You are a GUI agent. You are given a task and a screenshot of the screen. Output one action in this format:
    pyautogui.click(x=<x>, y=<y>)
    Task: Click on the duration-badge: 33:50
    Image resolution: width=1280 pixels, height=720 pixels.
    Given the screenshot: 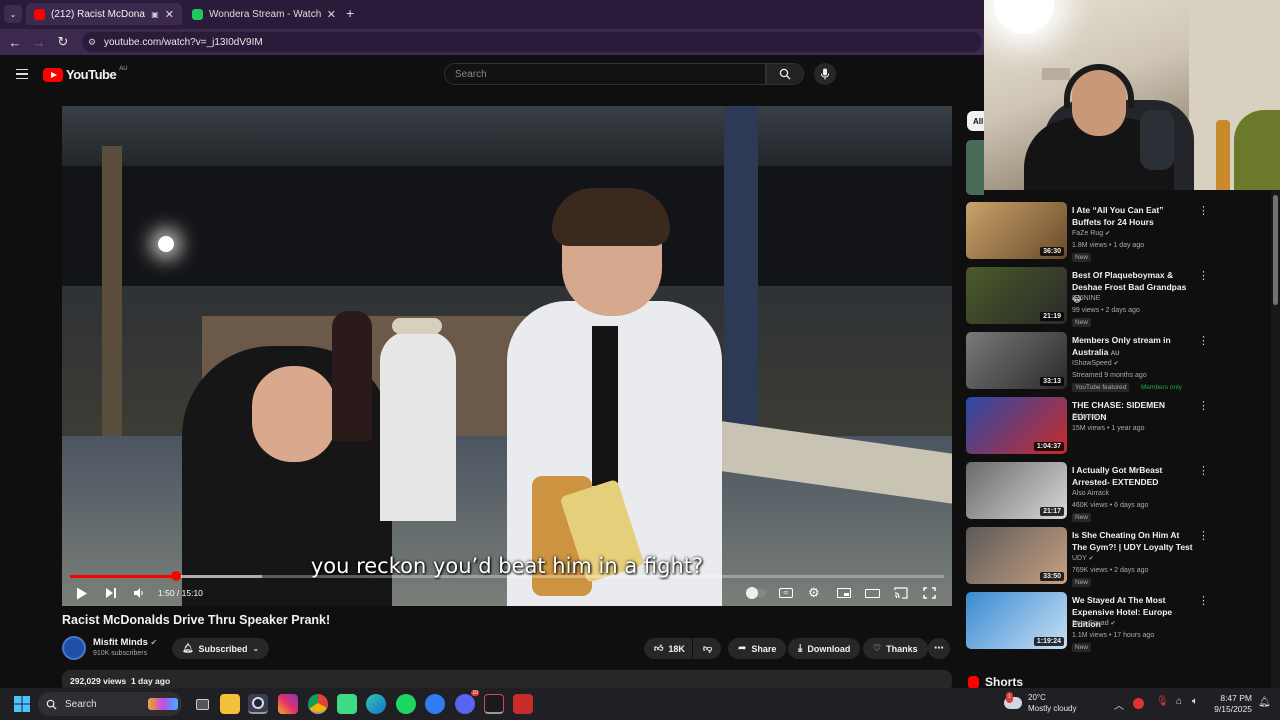 What is the action you would take?
    pyautogui.click(x=1052, y=576)
    